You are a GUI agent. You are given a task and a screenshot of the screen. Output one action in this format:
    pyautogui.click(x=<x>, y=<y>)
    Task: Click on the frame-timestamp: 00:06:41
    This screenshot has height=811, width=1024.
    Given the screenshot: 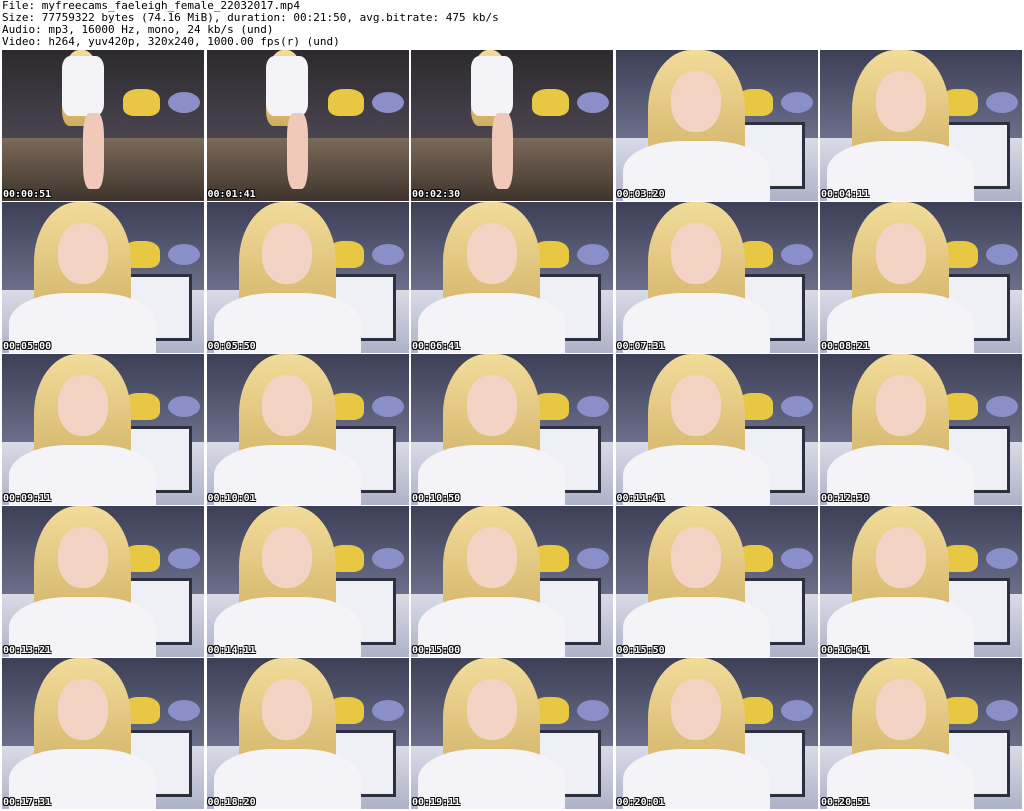 What is the action you would take?
    pyautogui.click(x=436, y=346)
    